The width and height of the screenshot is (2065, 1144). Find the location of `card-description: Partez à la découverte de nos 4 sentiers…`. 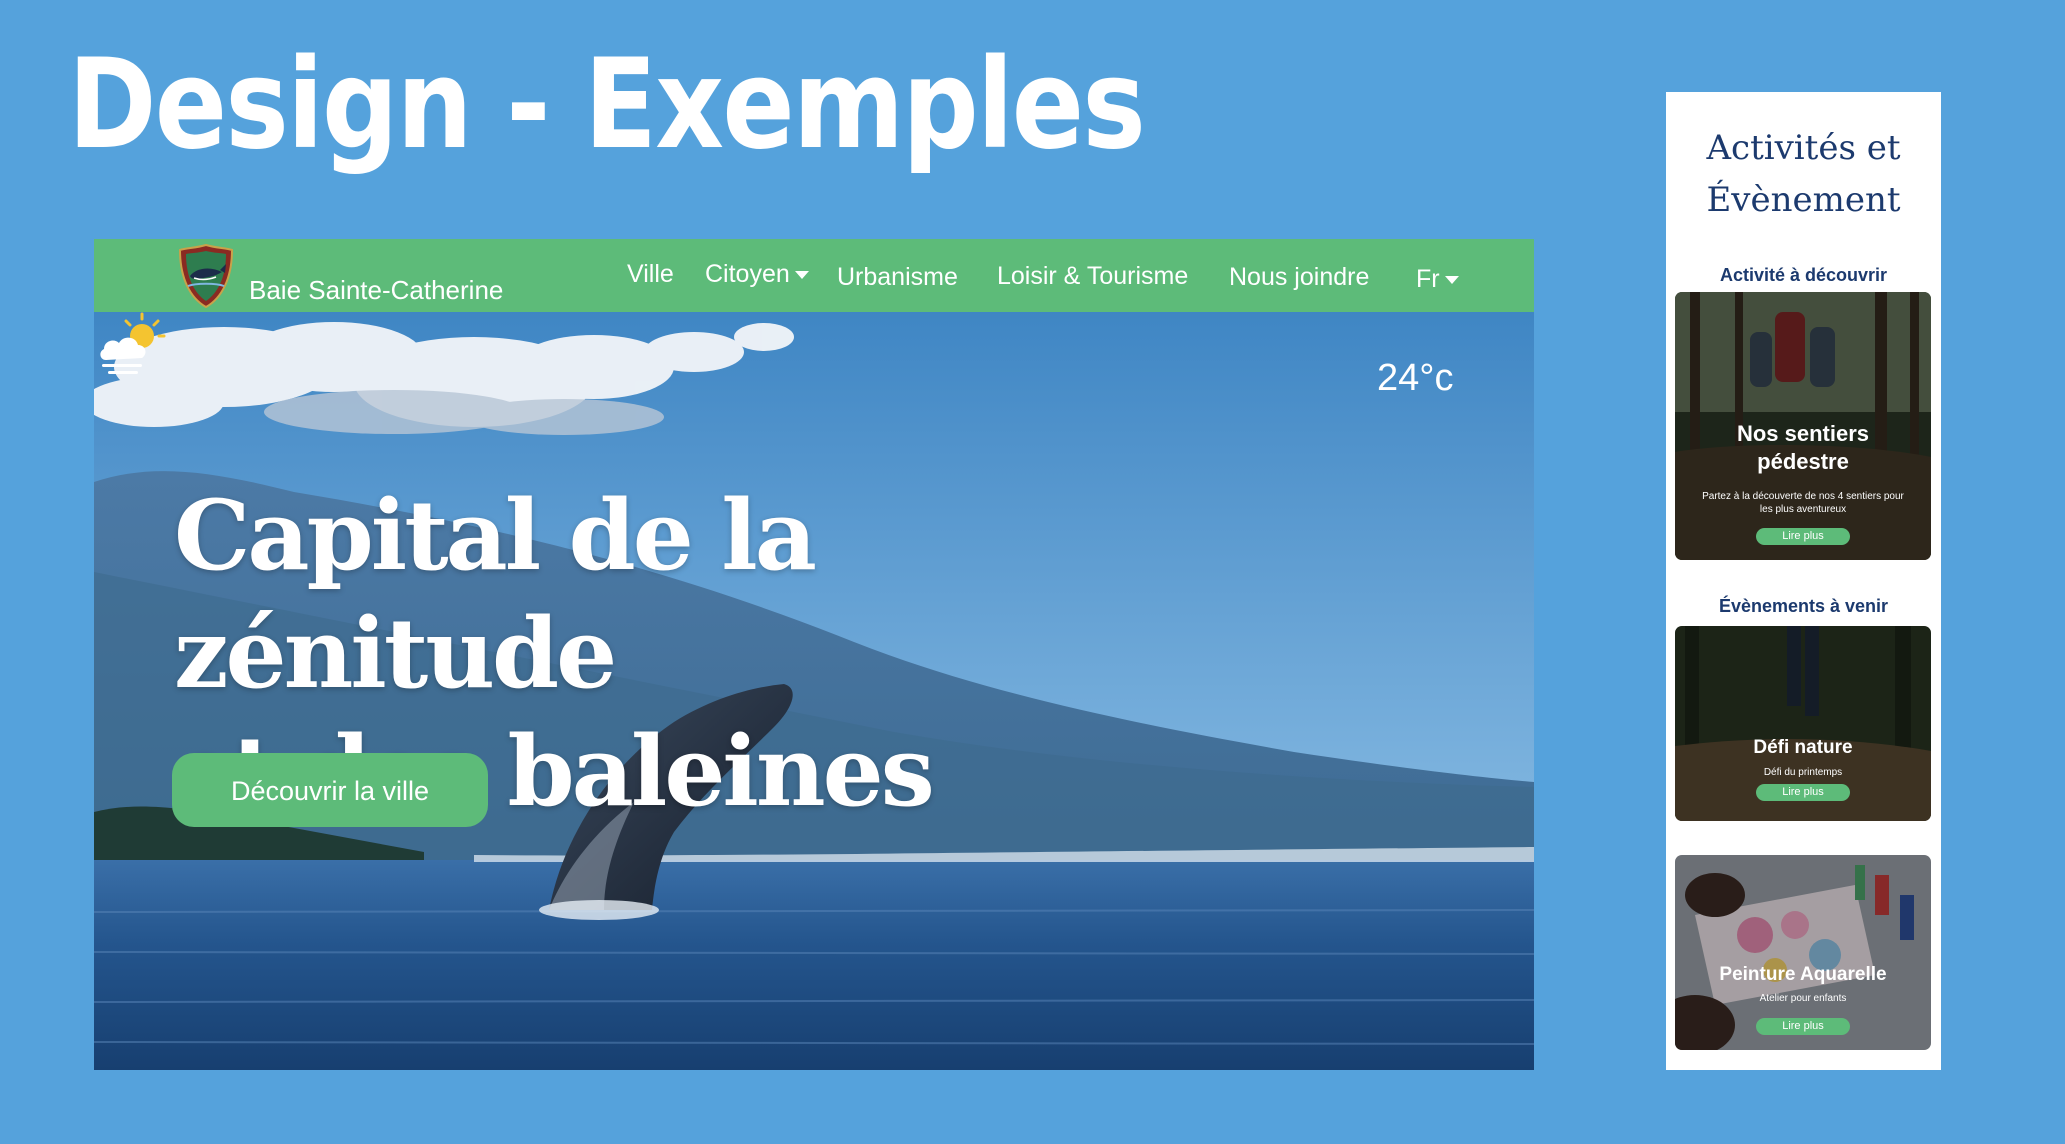

card-description: Partez à la découverte de nos 4 sentiers… is located at coordinates (1803, 503).